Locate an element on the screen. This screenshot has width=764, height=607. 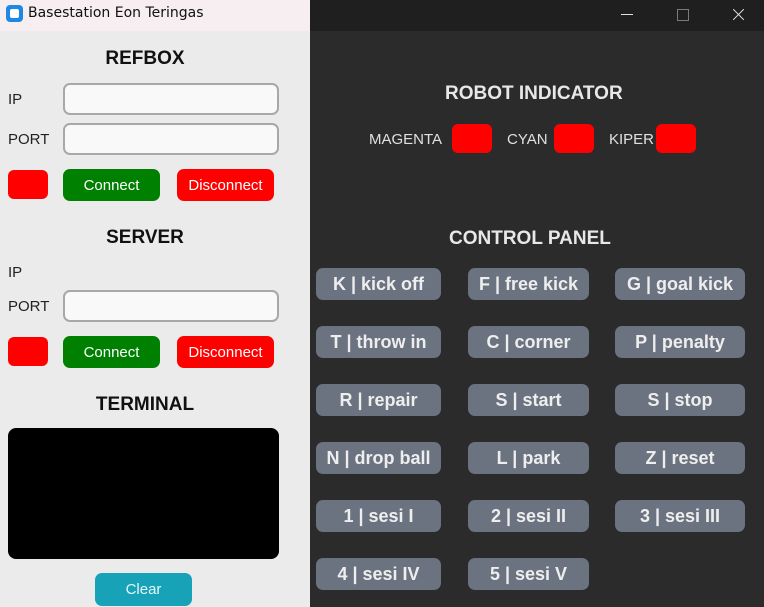
clear-button: Clear is located at coordinates (143, 589).